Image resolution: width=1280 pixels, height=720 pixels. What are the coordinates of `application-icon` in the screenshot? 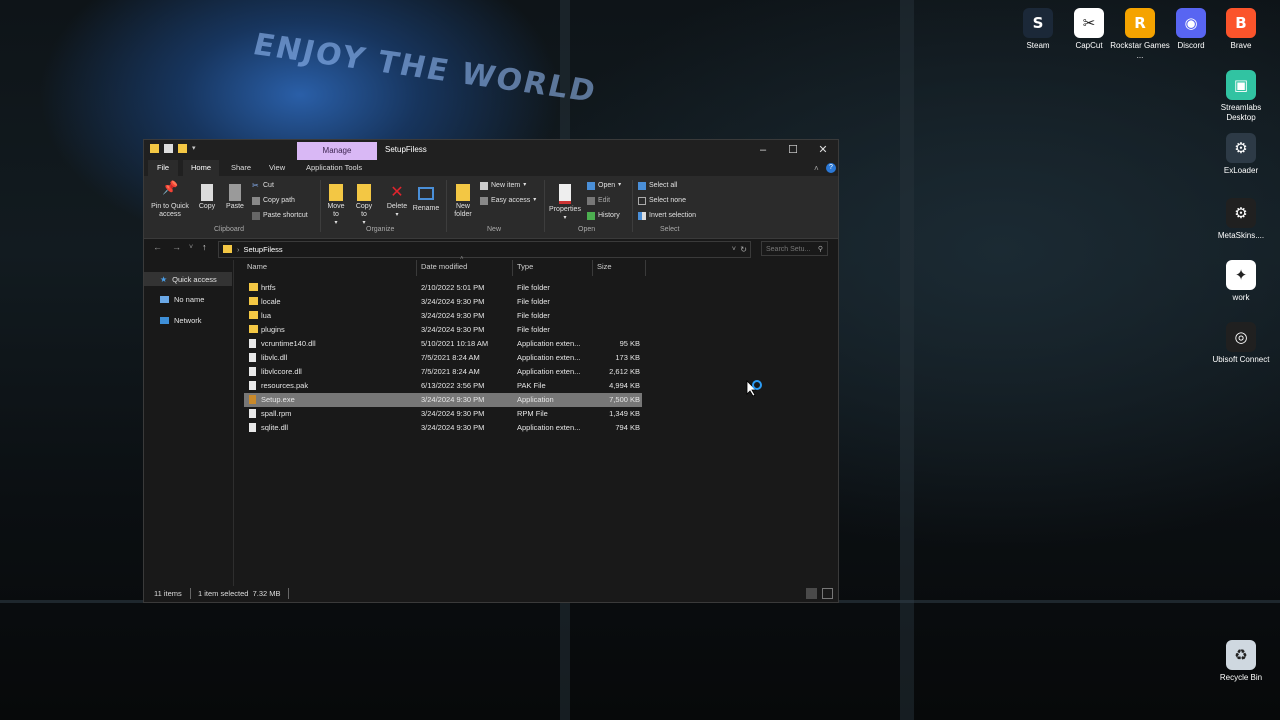 It's located at (252, 399).